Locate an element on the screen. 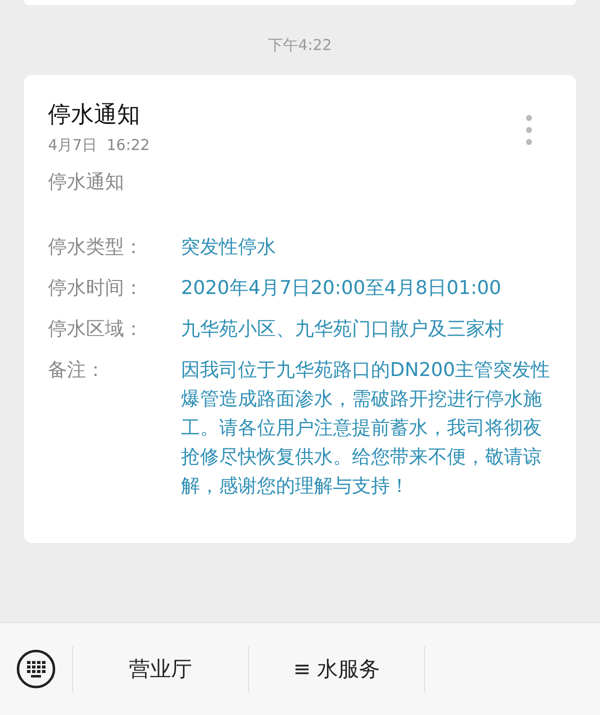  field-value: 九华苑小区、九华苑门口散户及三家村 is located at coordinates (343, 329).